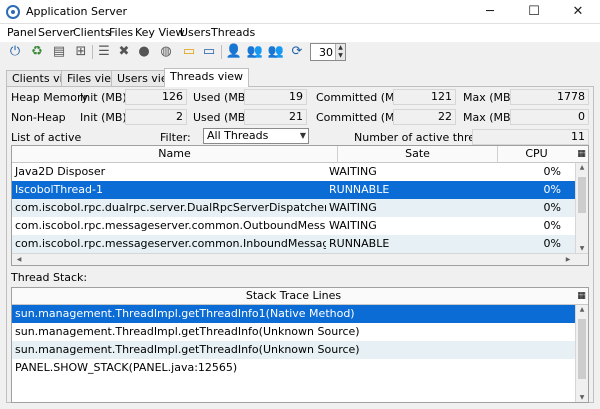  I want to click on menu-panel: Panel, so click(22, 32).